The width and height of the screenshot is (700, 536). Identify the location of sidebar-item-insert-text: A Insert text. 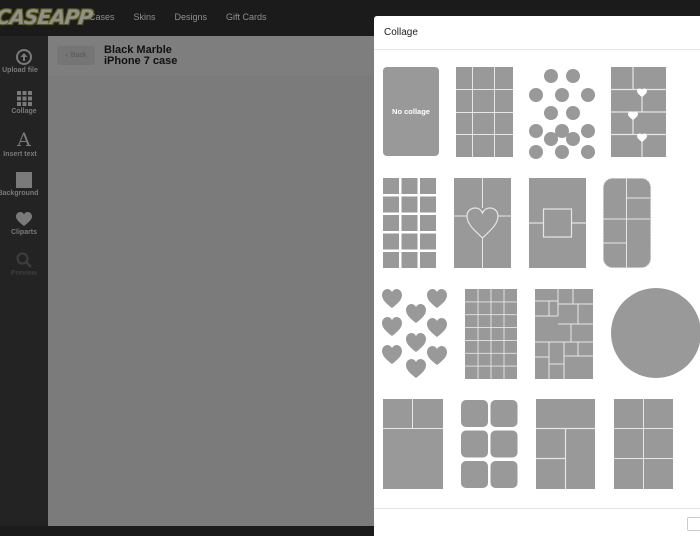
(24, 144).